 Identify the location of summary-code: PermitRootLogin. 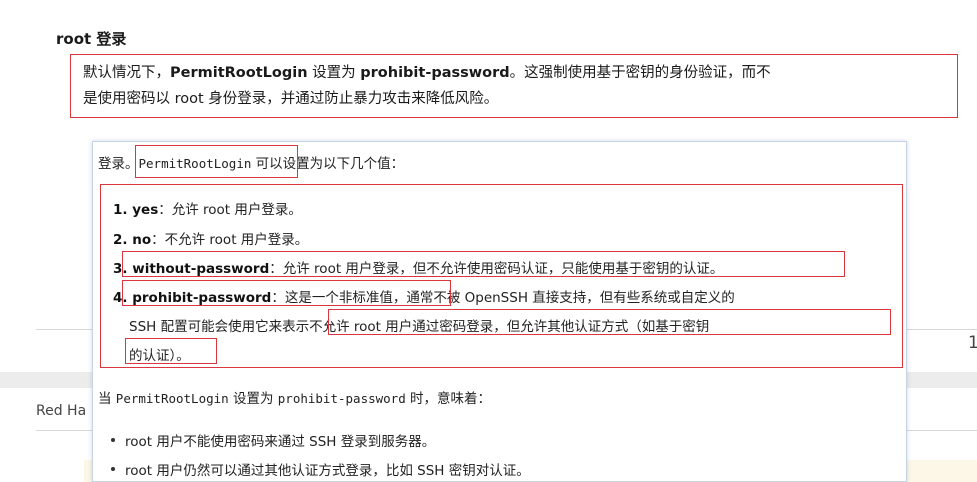
(172, 398).